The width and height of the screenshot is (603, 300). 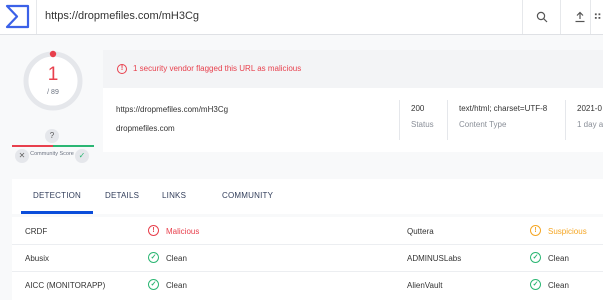 I want to click on community-score-bar, so click(x=53, y=146).